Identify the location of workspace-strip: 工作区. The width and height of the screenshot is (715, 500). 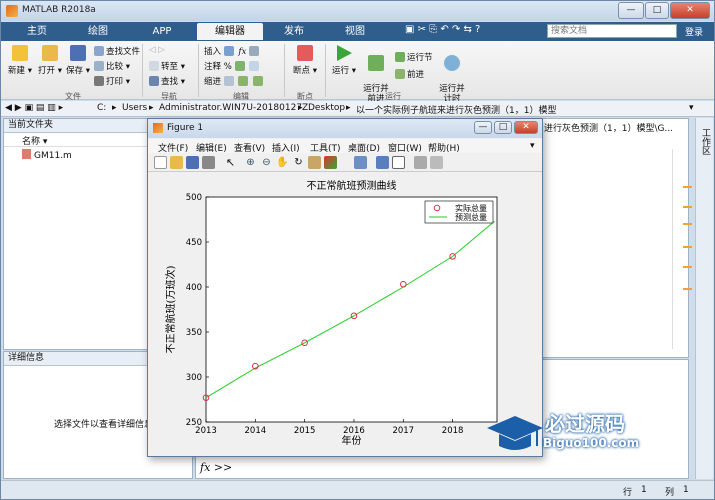
(704, 298).